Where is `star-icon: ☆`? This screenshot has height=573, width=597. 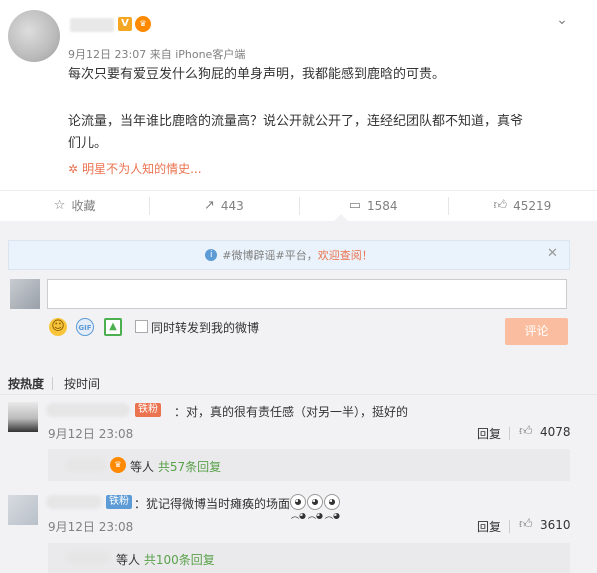
star-icon: ☆ is located at coordinates (59, 205).